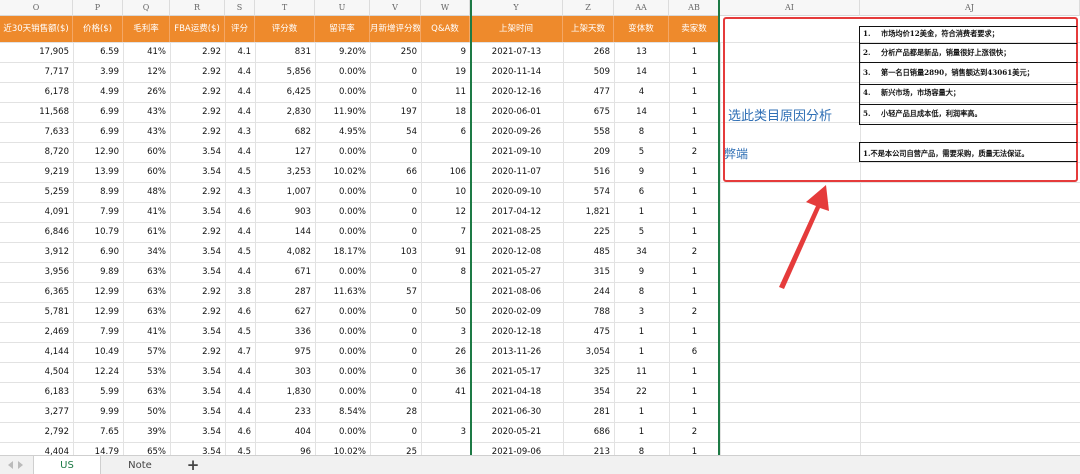 This screenshot has height=474, width=1080. I want to click on header-cell: FBA运费($), so click(197, 29).